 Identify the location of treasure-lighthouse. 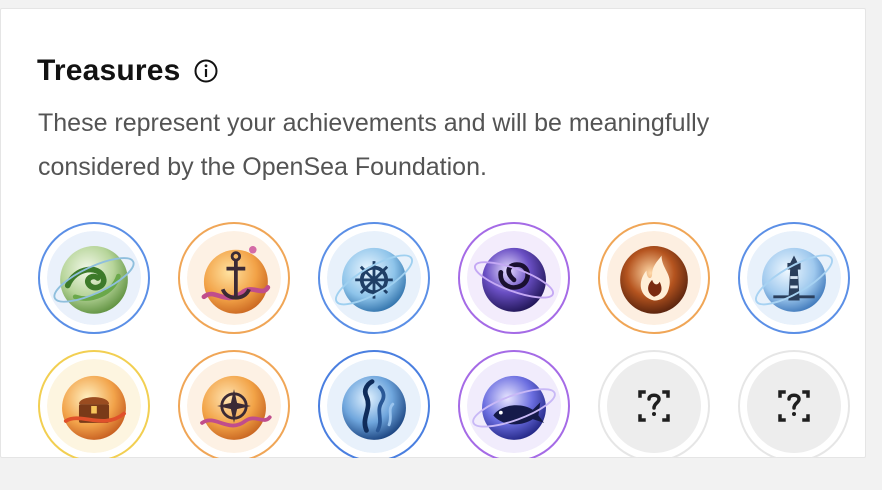
(794, 278).